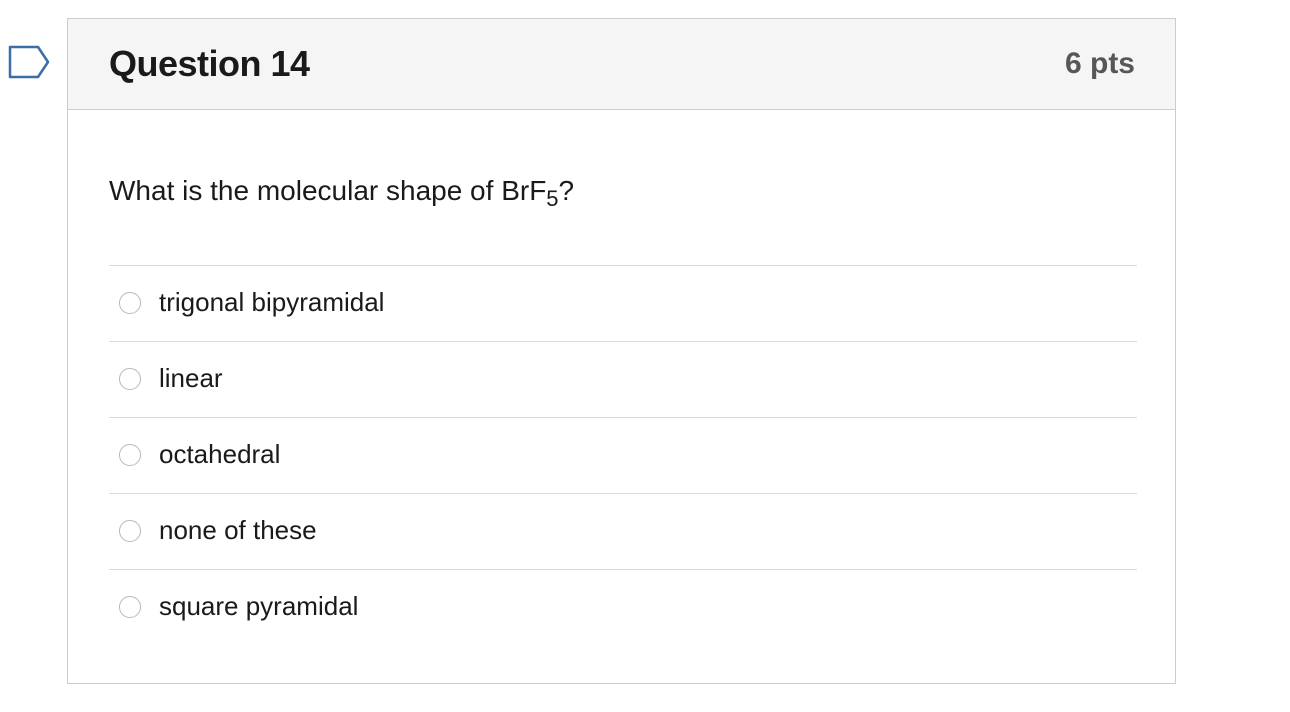  I want to click on answer-label: linear, so click(191, 378).